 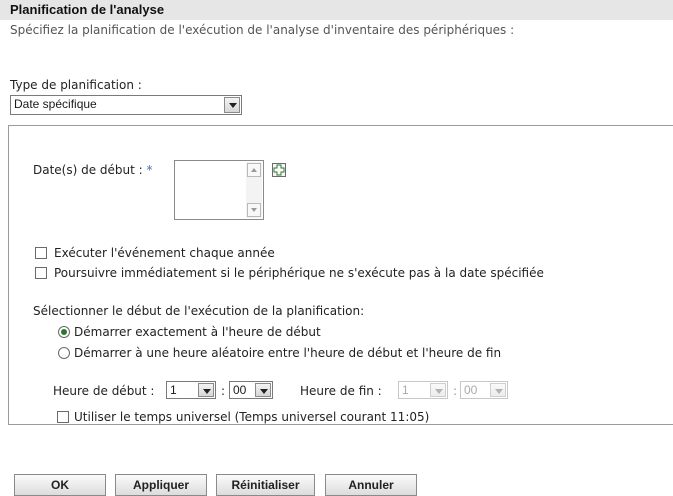 I want to click on plus-icon, so click(x=279, y=170).